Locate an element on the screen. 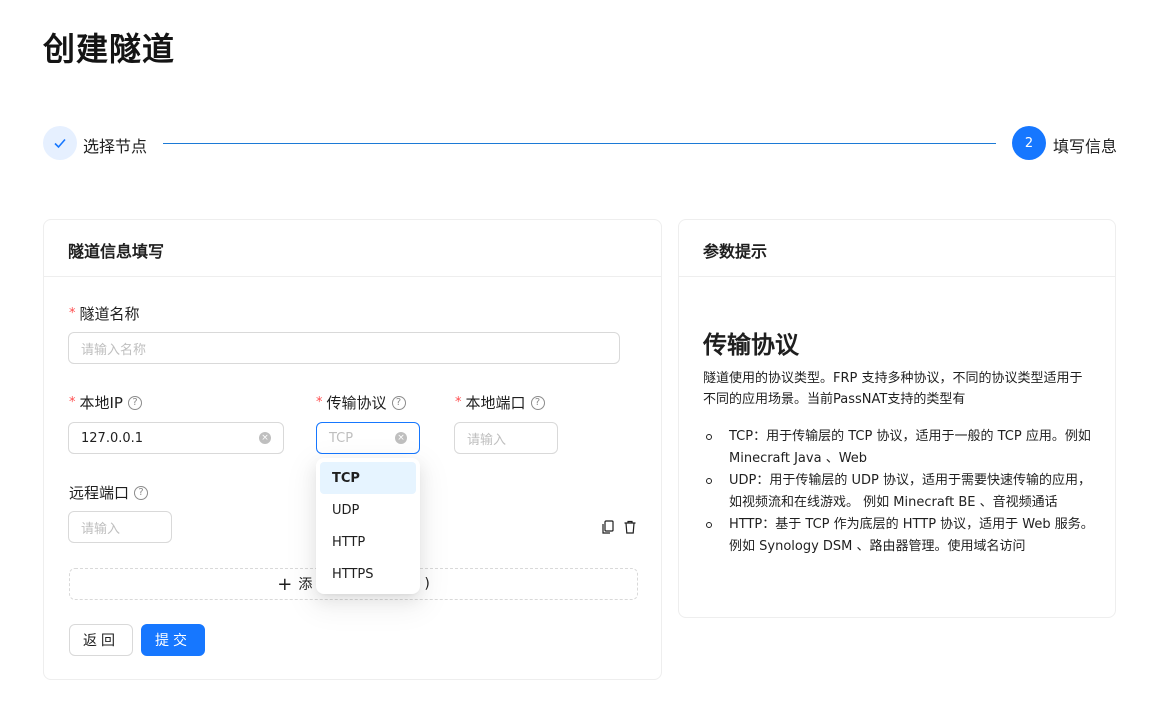 This screenshot has height=717, width=1160. remote-port-input: 请输入 is located at coordinates (120, 527).